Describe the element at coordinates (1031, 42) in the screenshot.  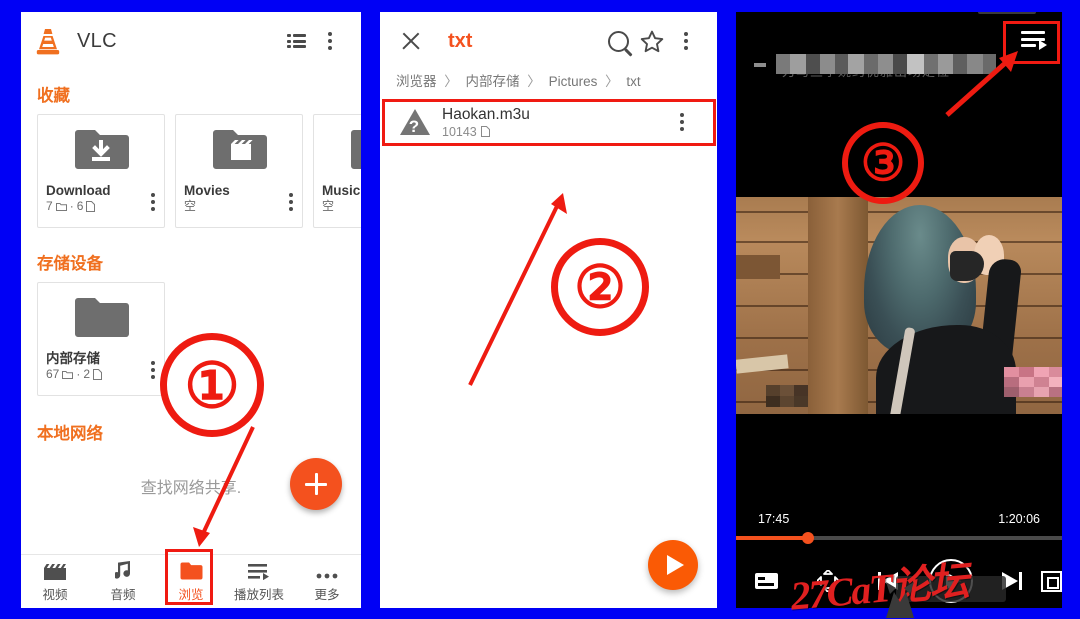
I see `highlight-playlist-button` at that location.